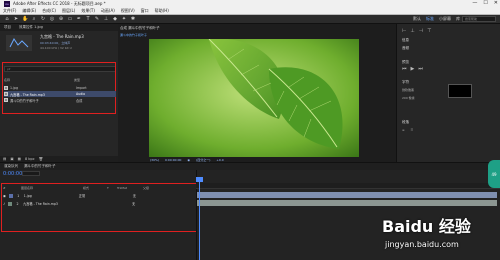 This screenshot has width=500, height=260. I want to click on interpret-footage-icon: ▤, so click(4, 159).